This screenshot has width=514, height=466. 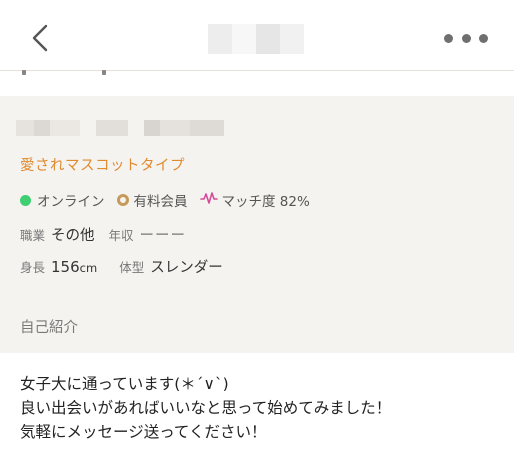 What do you see at coordinates (163, 236) in the screenshot?
I see `income-value: ーーー` at bounding box center [163, 236].